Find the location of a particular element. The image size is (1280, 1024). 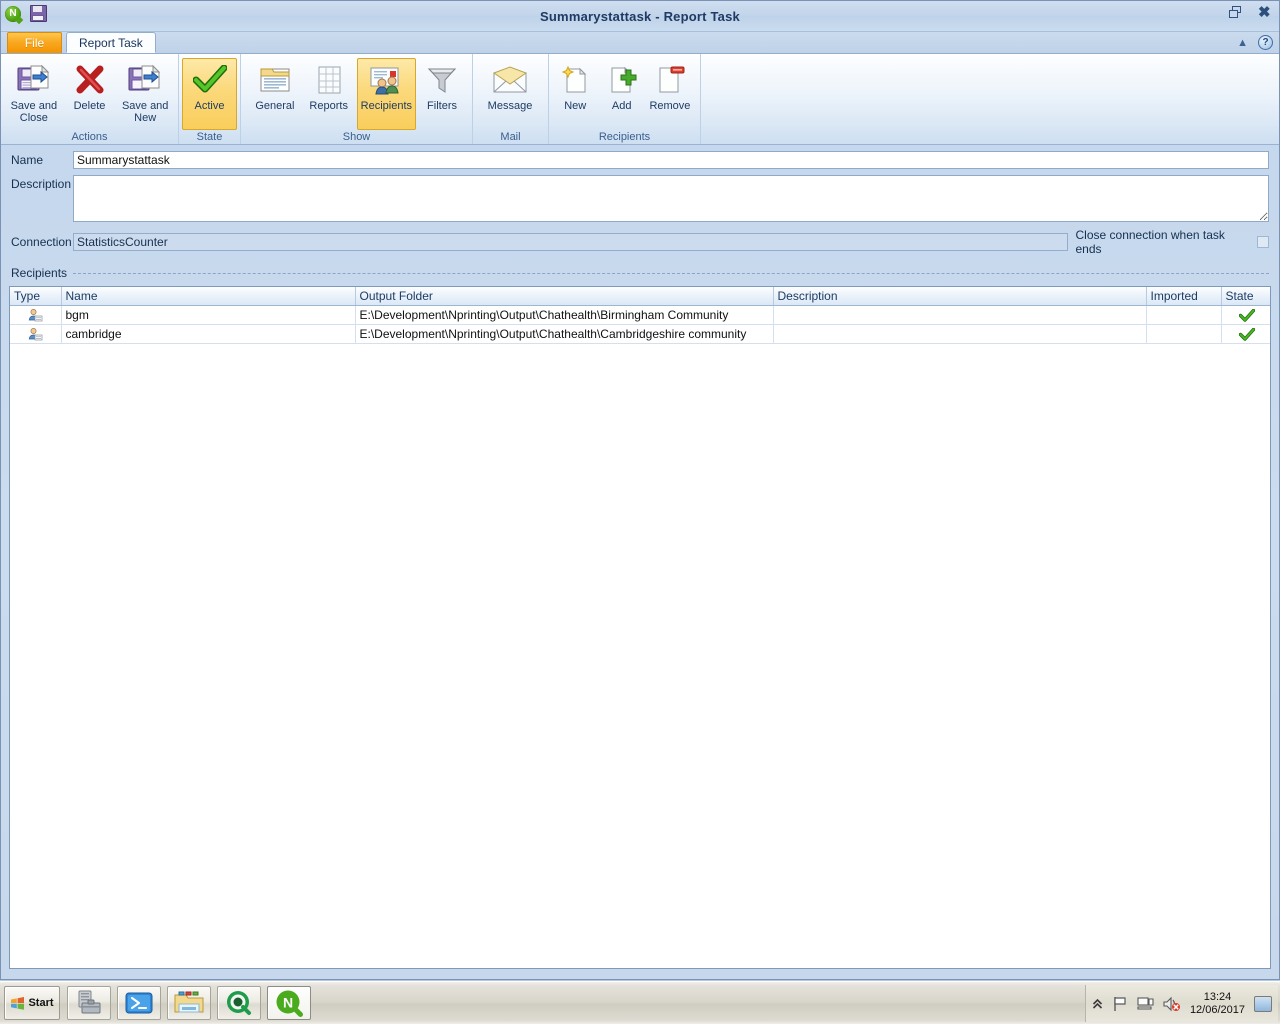

filters-button: Filters is located at coordinates (442, 94).